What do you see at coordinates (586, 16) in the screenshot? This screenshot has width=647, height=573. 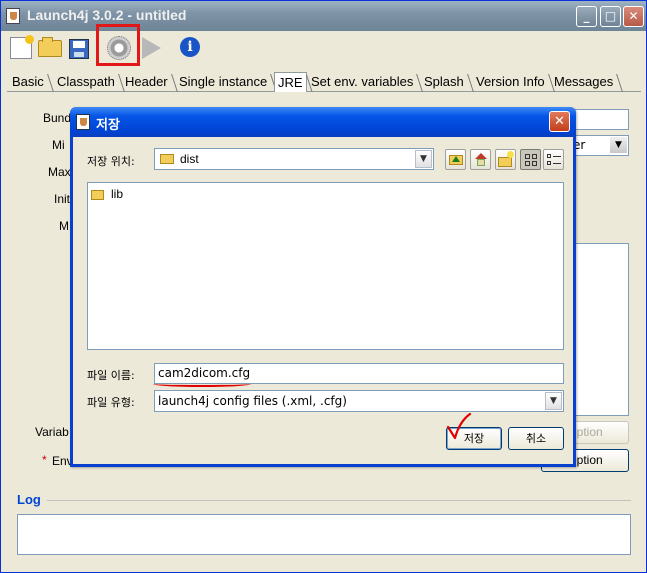 I see `minimize-button: _` at bounding box center [586, 16].